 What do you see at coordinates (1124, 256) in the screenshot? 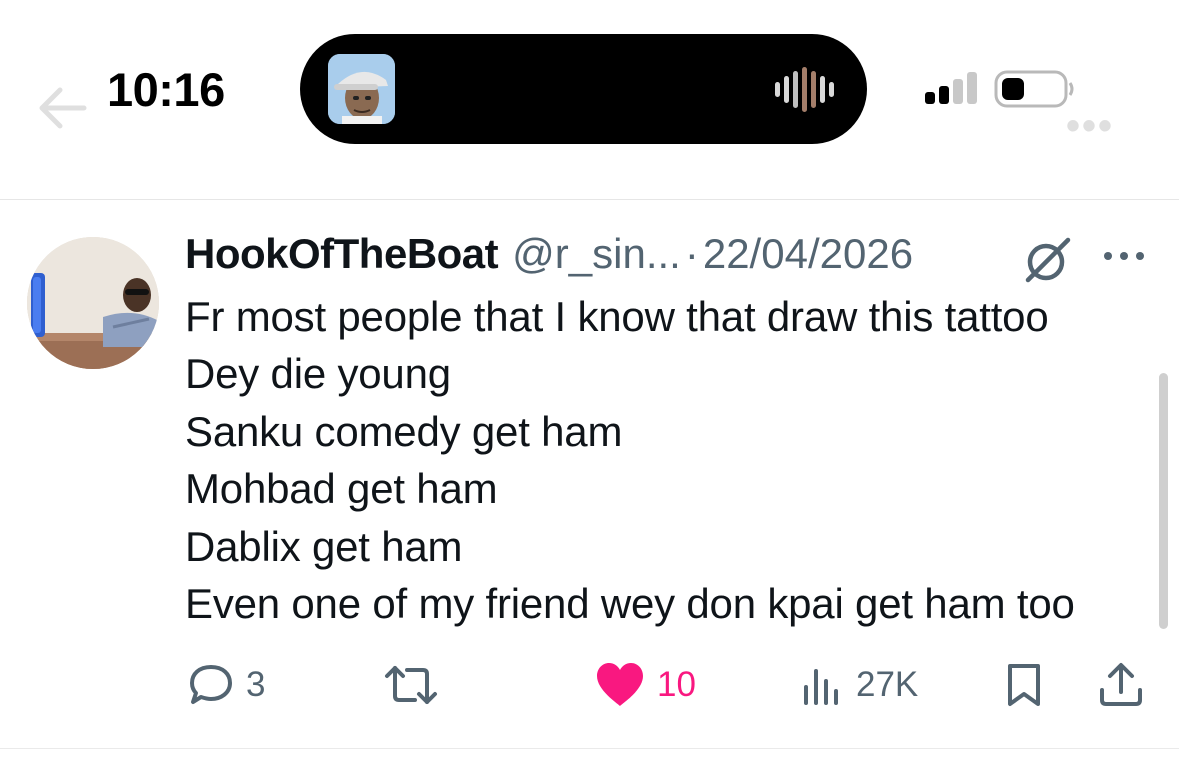
I see `more-horizontal-icon` at bounding box center [1124, 256].